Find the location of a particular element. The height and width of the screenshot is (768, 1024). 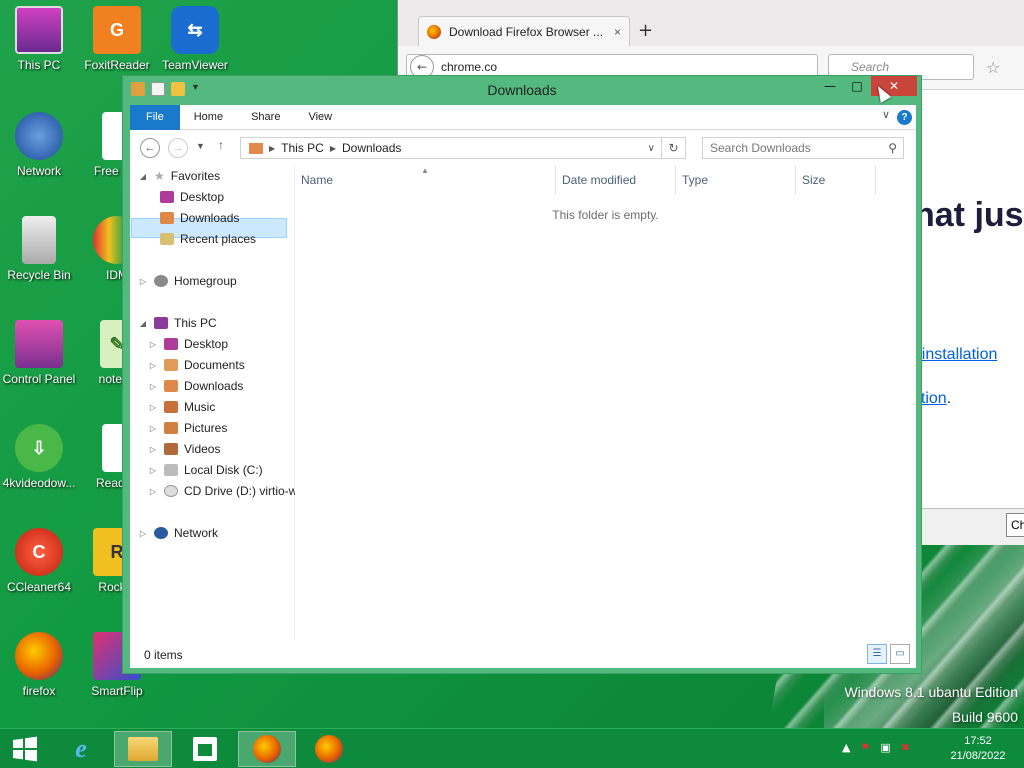

taskbar-file-explorer is located at coordinates (143, 749).